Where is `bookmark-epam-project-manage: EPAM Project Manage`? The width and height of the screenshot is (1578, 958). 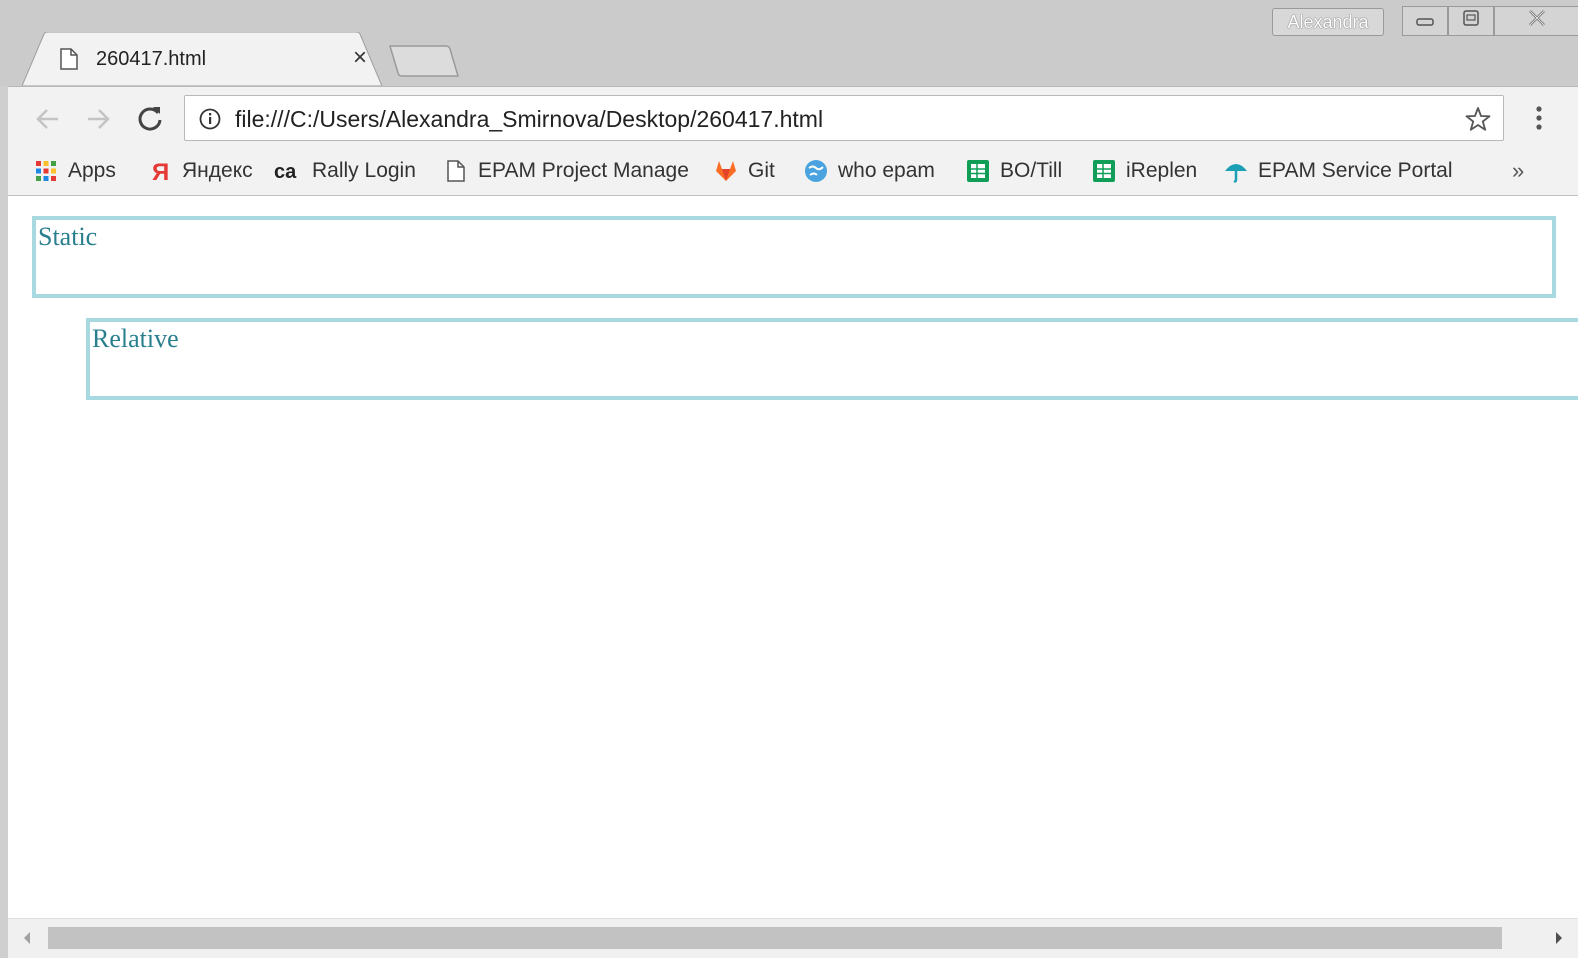 bookmark-epam-project-manage: EPAM Project Manage is located at coordinates (569, 171).